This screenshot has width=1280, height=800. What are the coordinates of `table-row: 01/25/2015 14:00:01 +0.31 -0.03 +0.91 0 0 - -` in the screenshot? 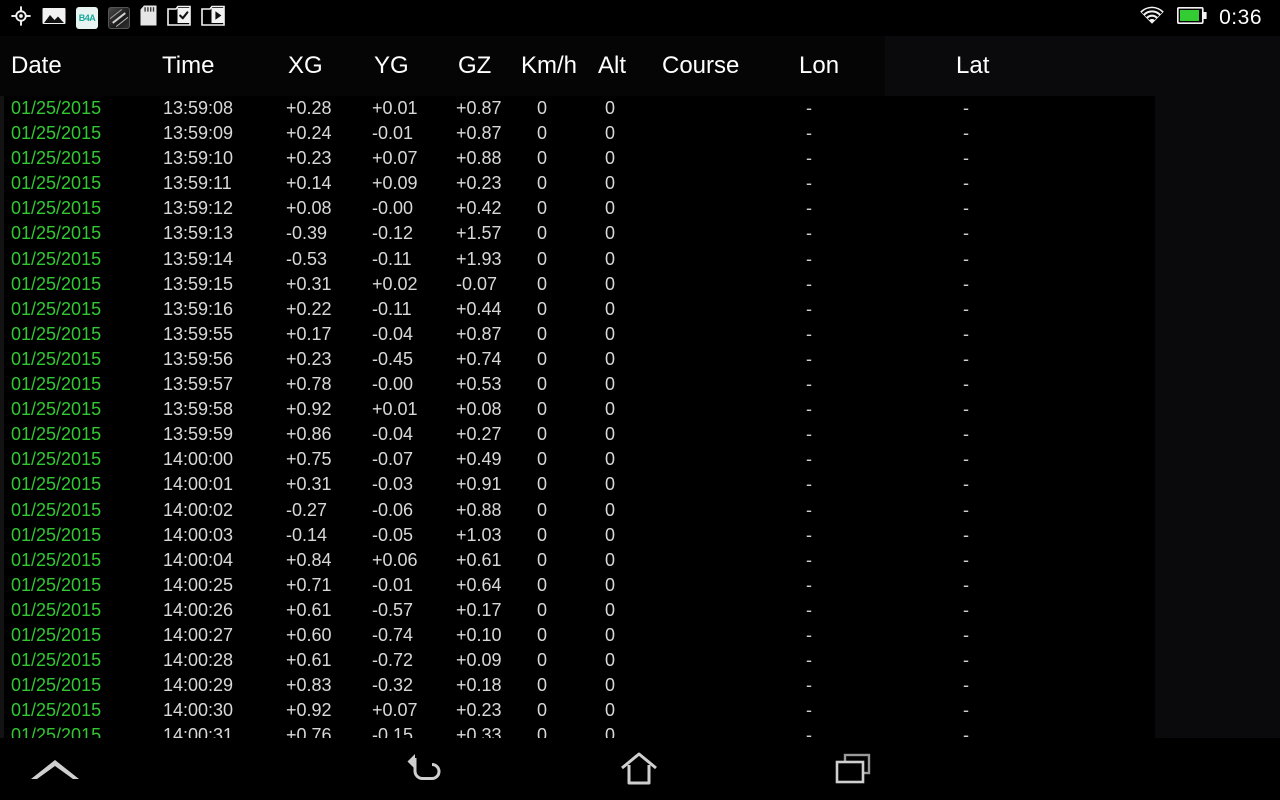 It's located at (640, 484).